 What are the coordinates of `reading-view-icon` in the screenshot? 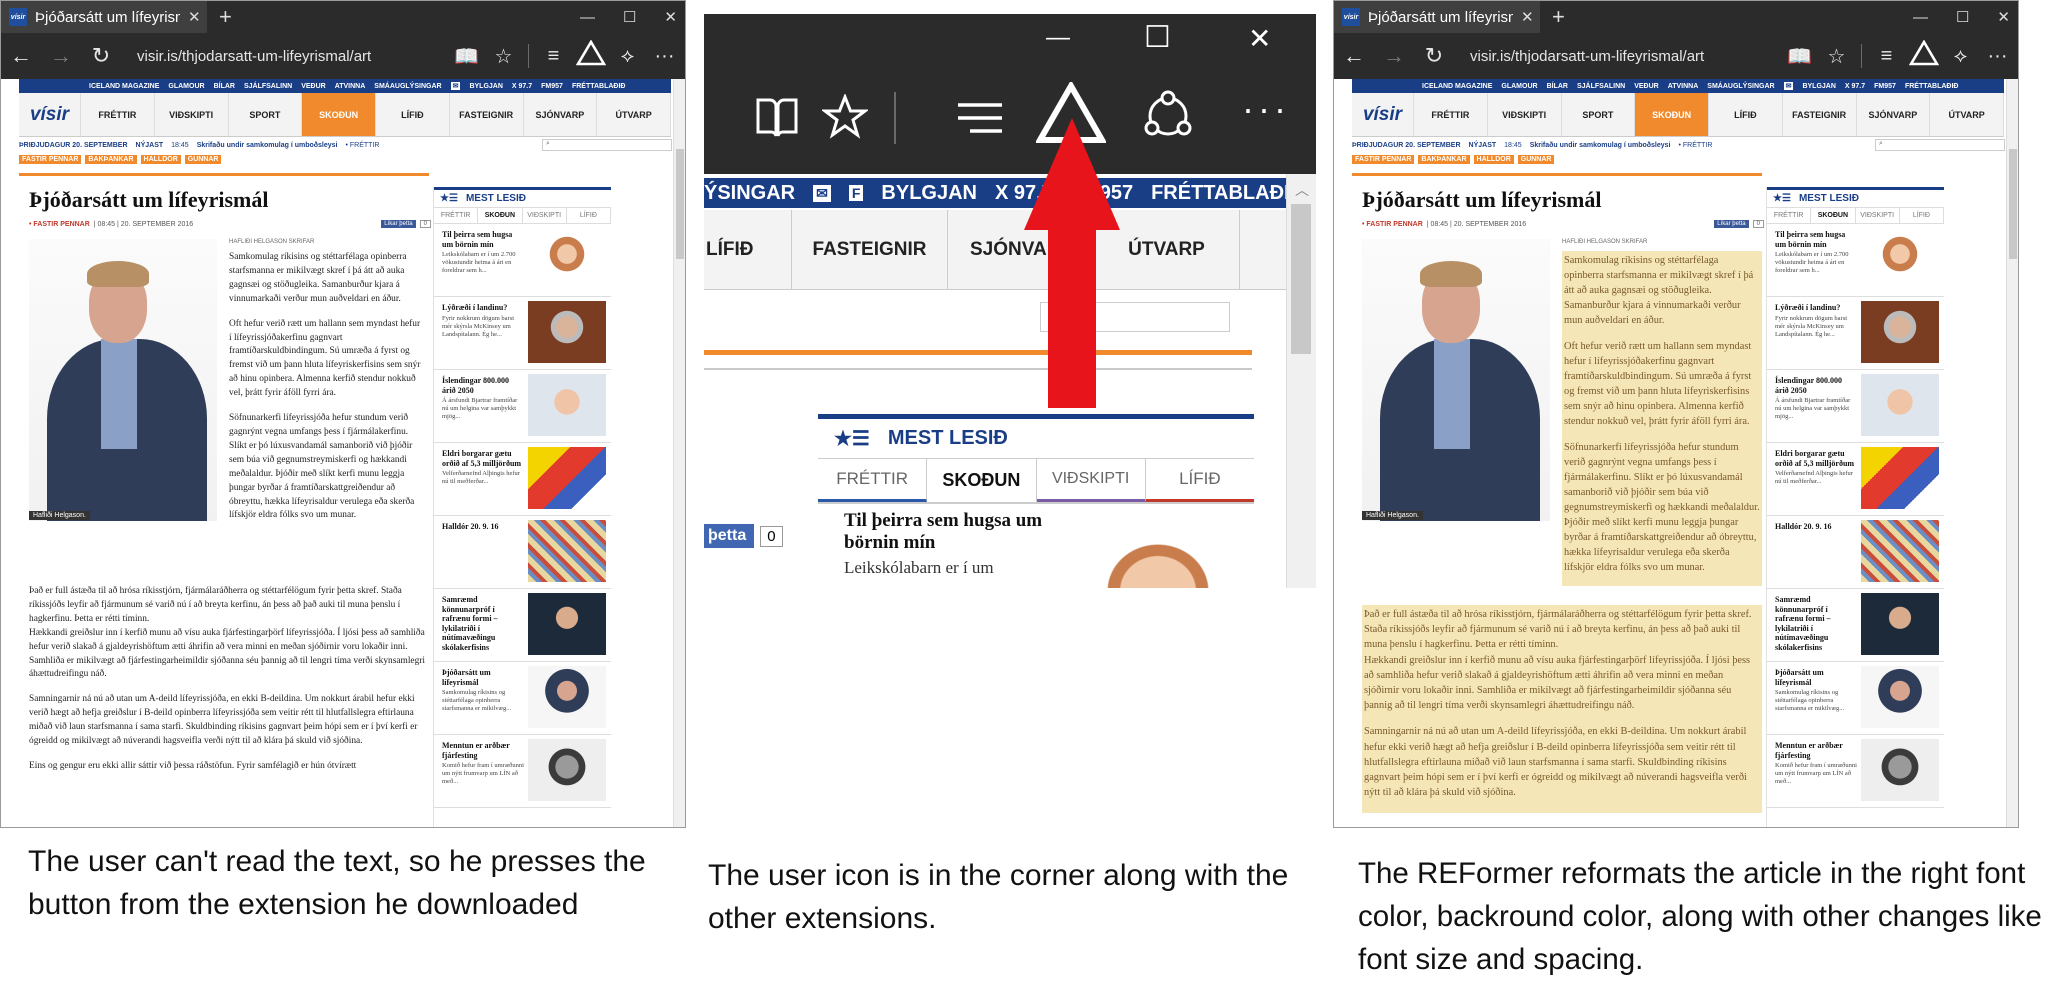 It's located at (777, 119).